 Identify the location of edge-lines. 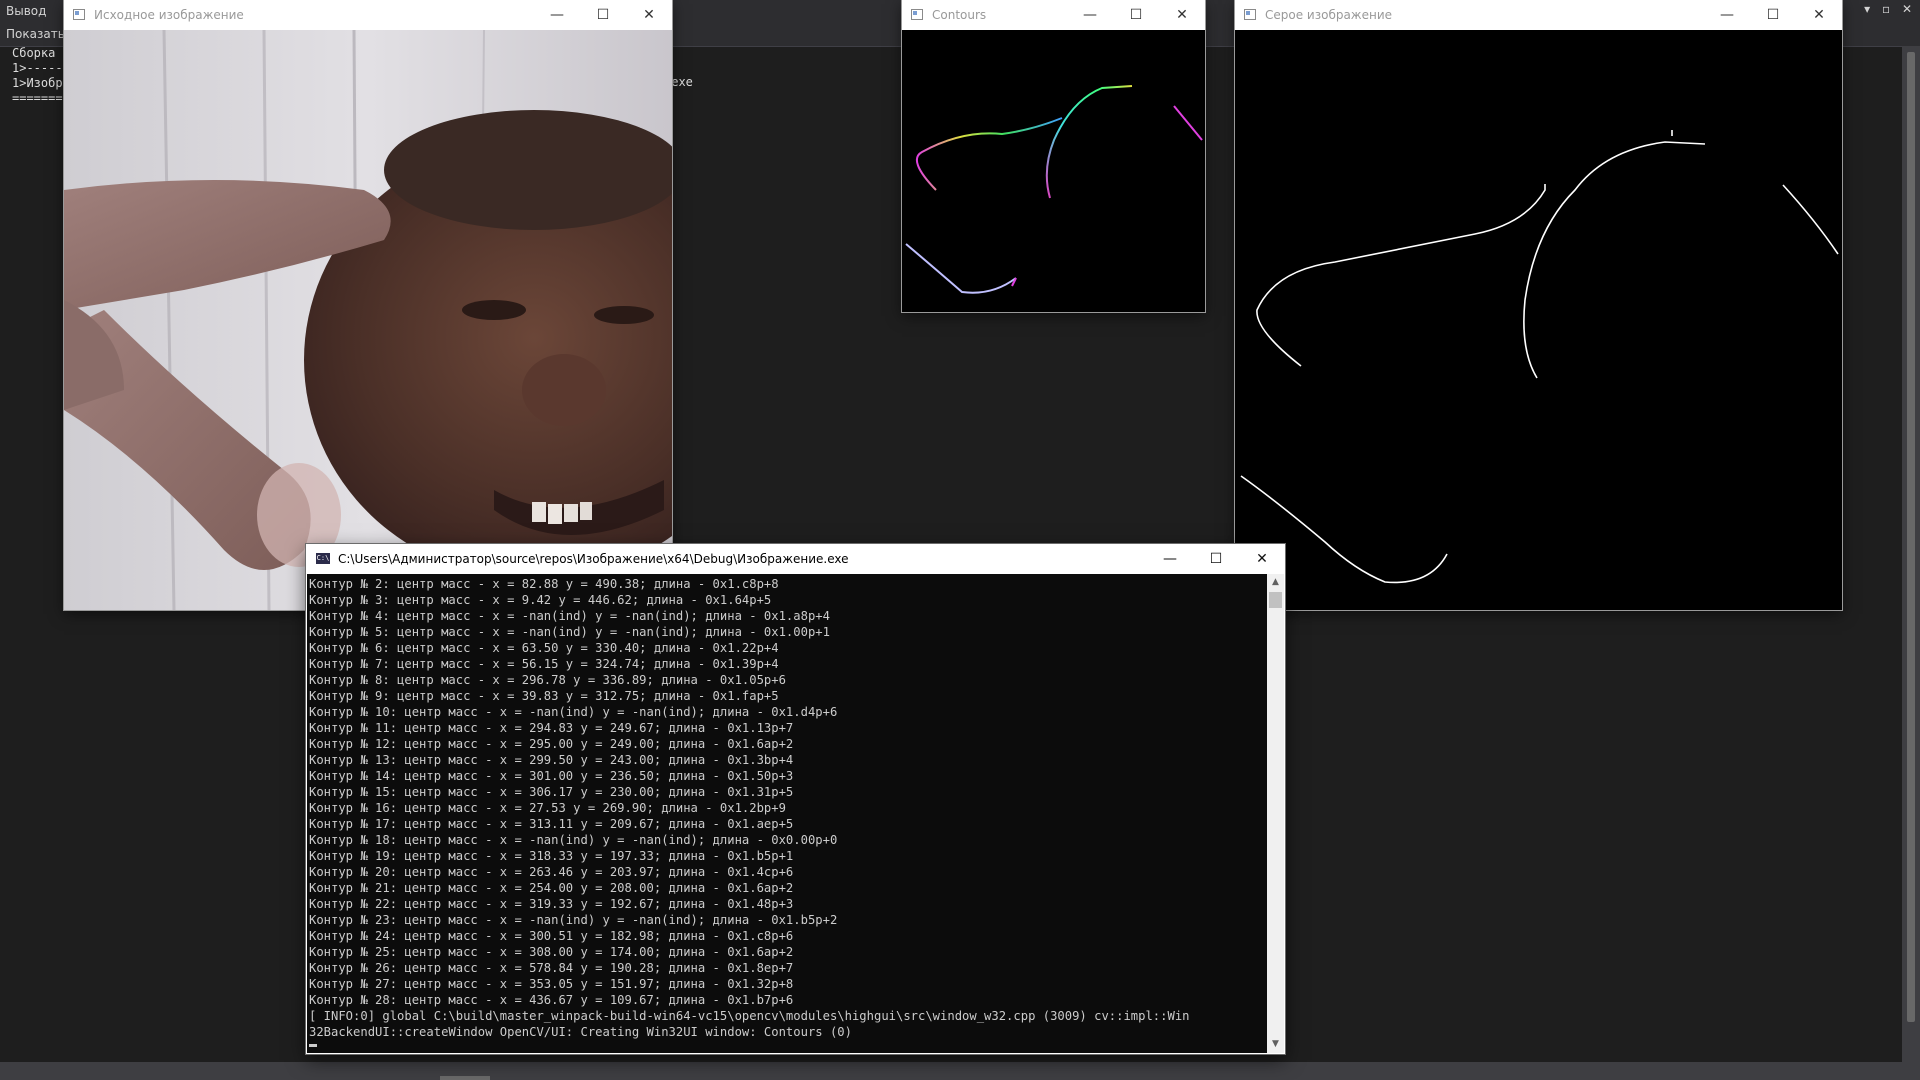
(1539, 357).